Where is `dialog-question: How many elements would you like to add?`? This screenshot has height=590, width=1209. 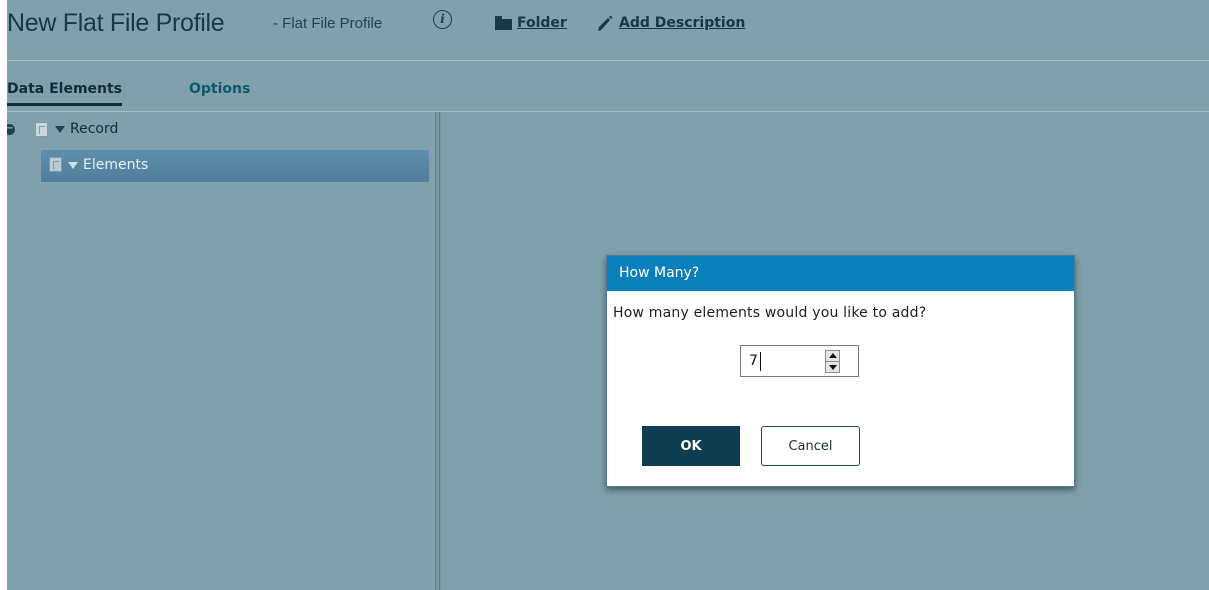
dialog-question: How many elements would you like to add? is located at coordinates (770, 313).